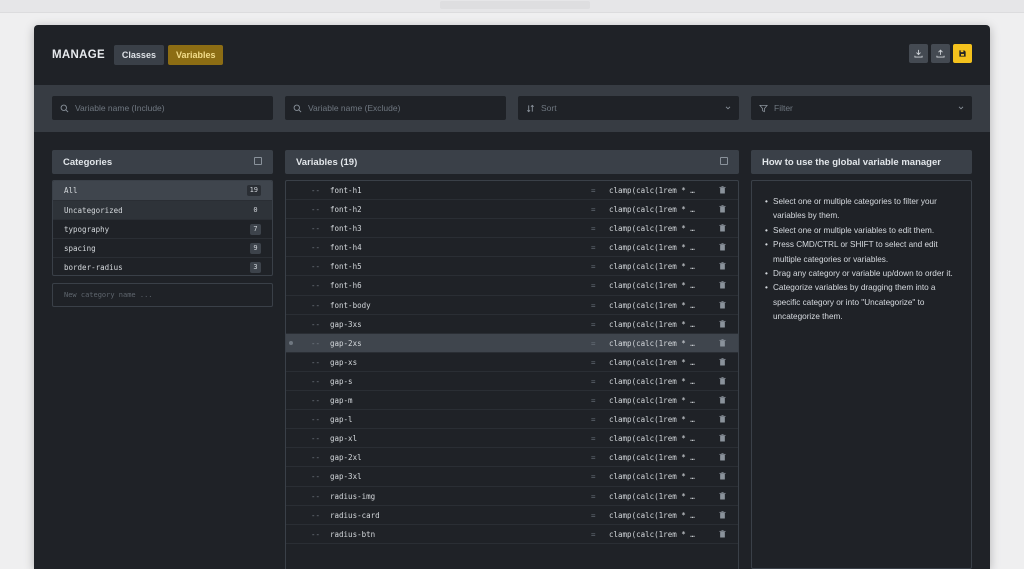 The height and width of the screenshot is (569, 1024). What do you see at coordinates (346, 210) in the screenshot?
I see `variable-name: font-h2` at bounding box center [346, 210].